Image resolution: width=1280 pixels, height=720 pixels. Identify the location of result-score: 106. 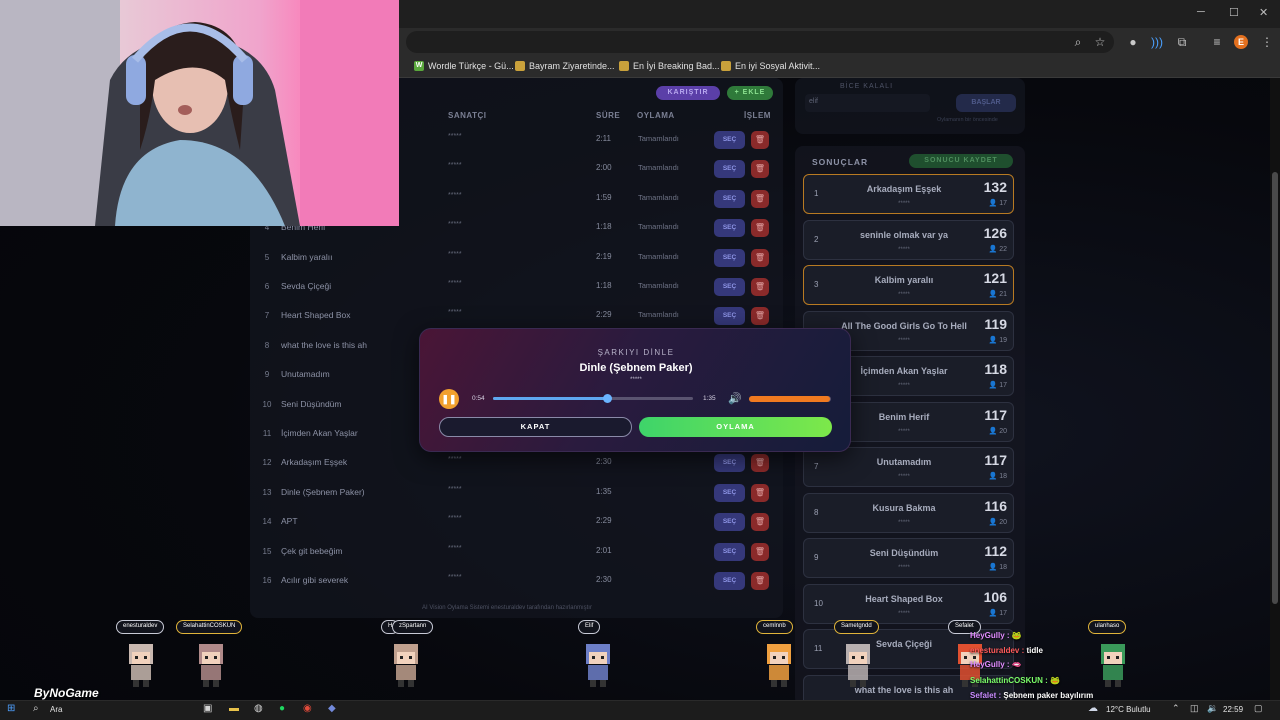
(995, 597).